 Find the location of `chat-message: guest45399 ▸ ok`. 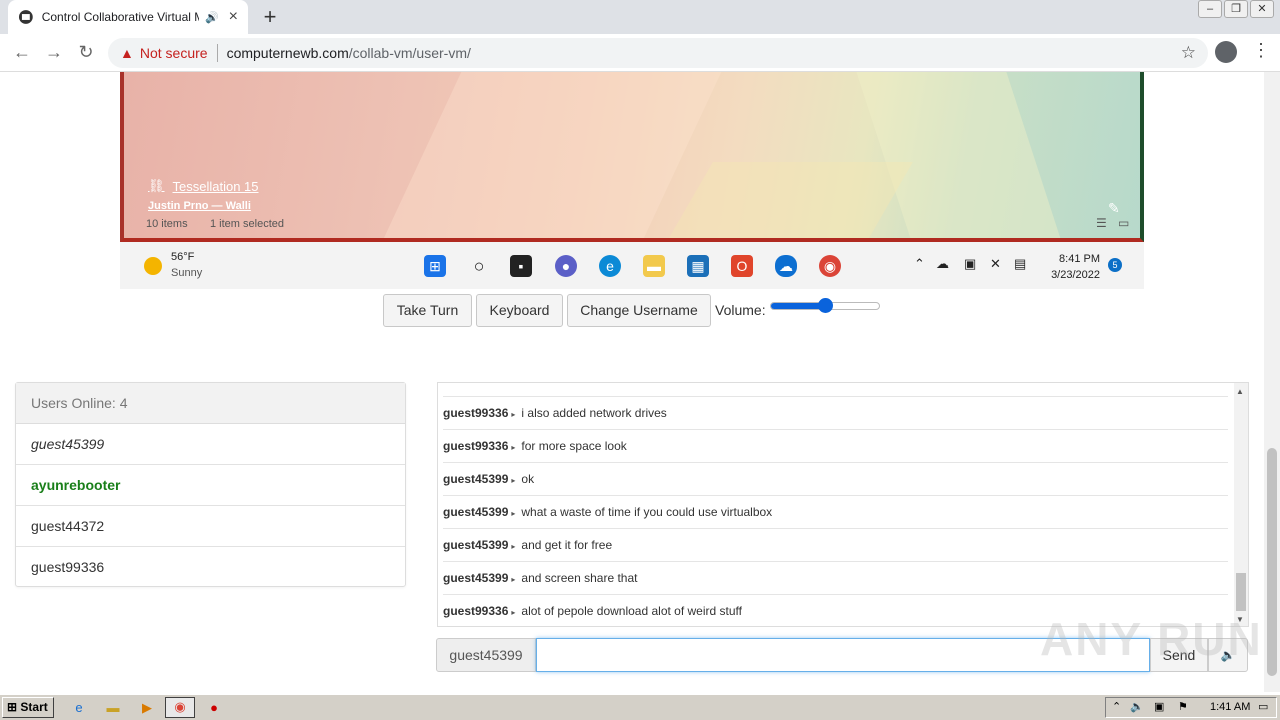

chat-message: guest45399 ▸ ok is located at coordinates (835, 479).